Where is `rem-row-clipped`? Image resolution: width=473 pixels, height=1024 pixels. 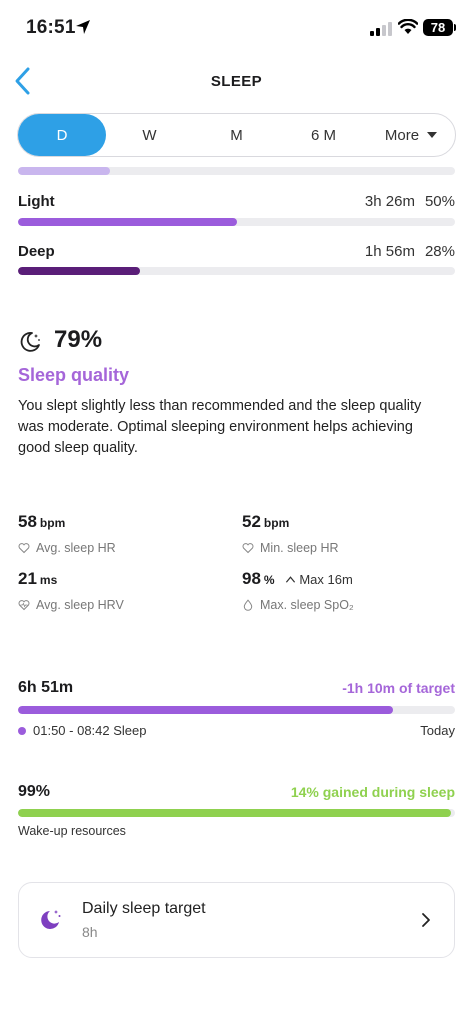
rem-row-clipped is located at coordinates (236, 162).